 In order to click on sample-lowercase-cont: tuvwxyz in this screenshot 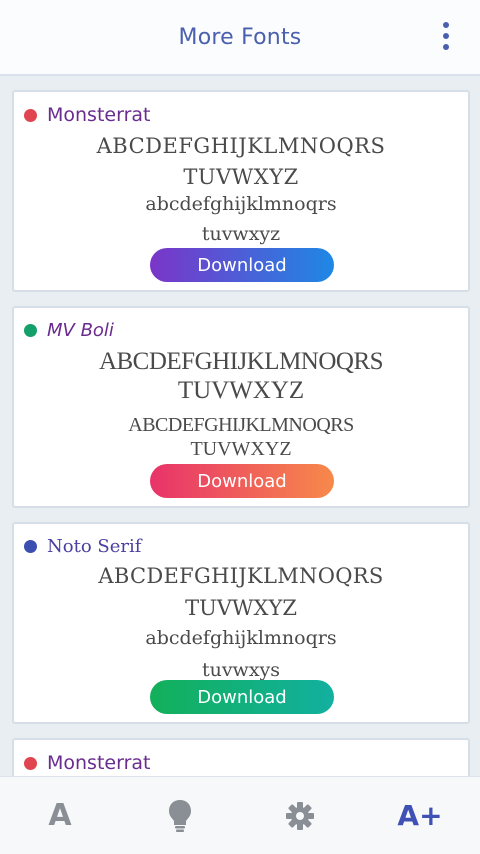, I will do `click(241, 234)`.